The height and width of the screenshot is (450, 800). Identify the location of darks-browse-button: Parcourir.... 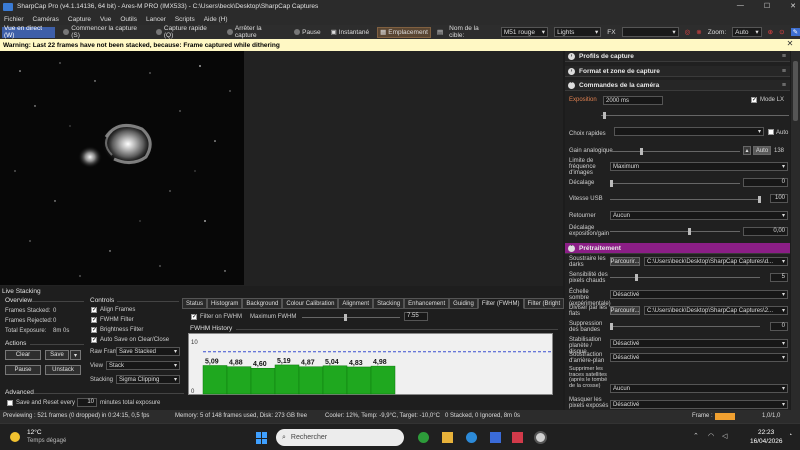
(625, 261).